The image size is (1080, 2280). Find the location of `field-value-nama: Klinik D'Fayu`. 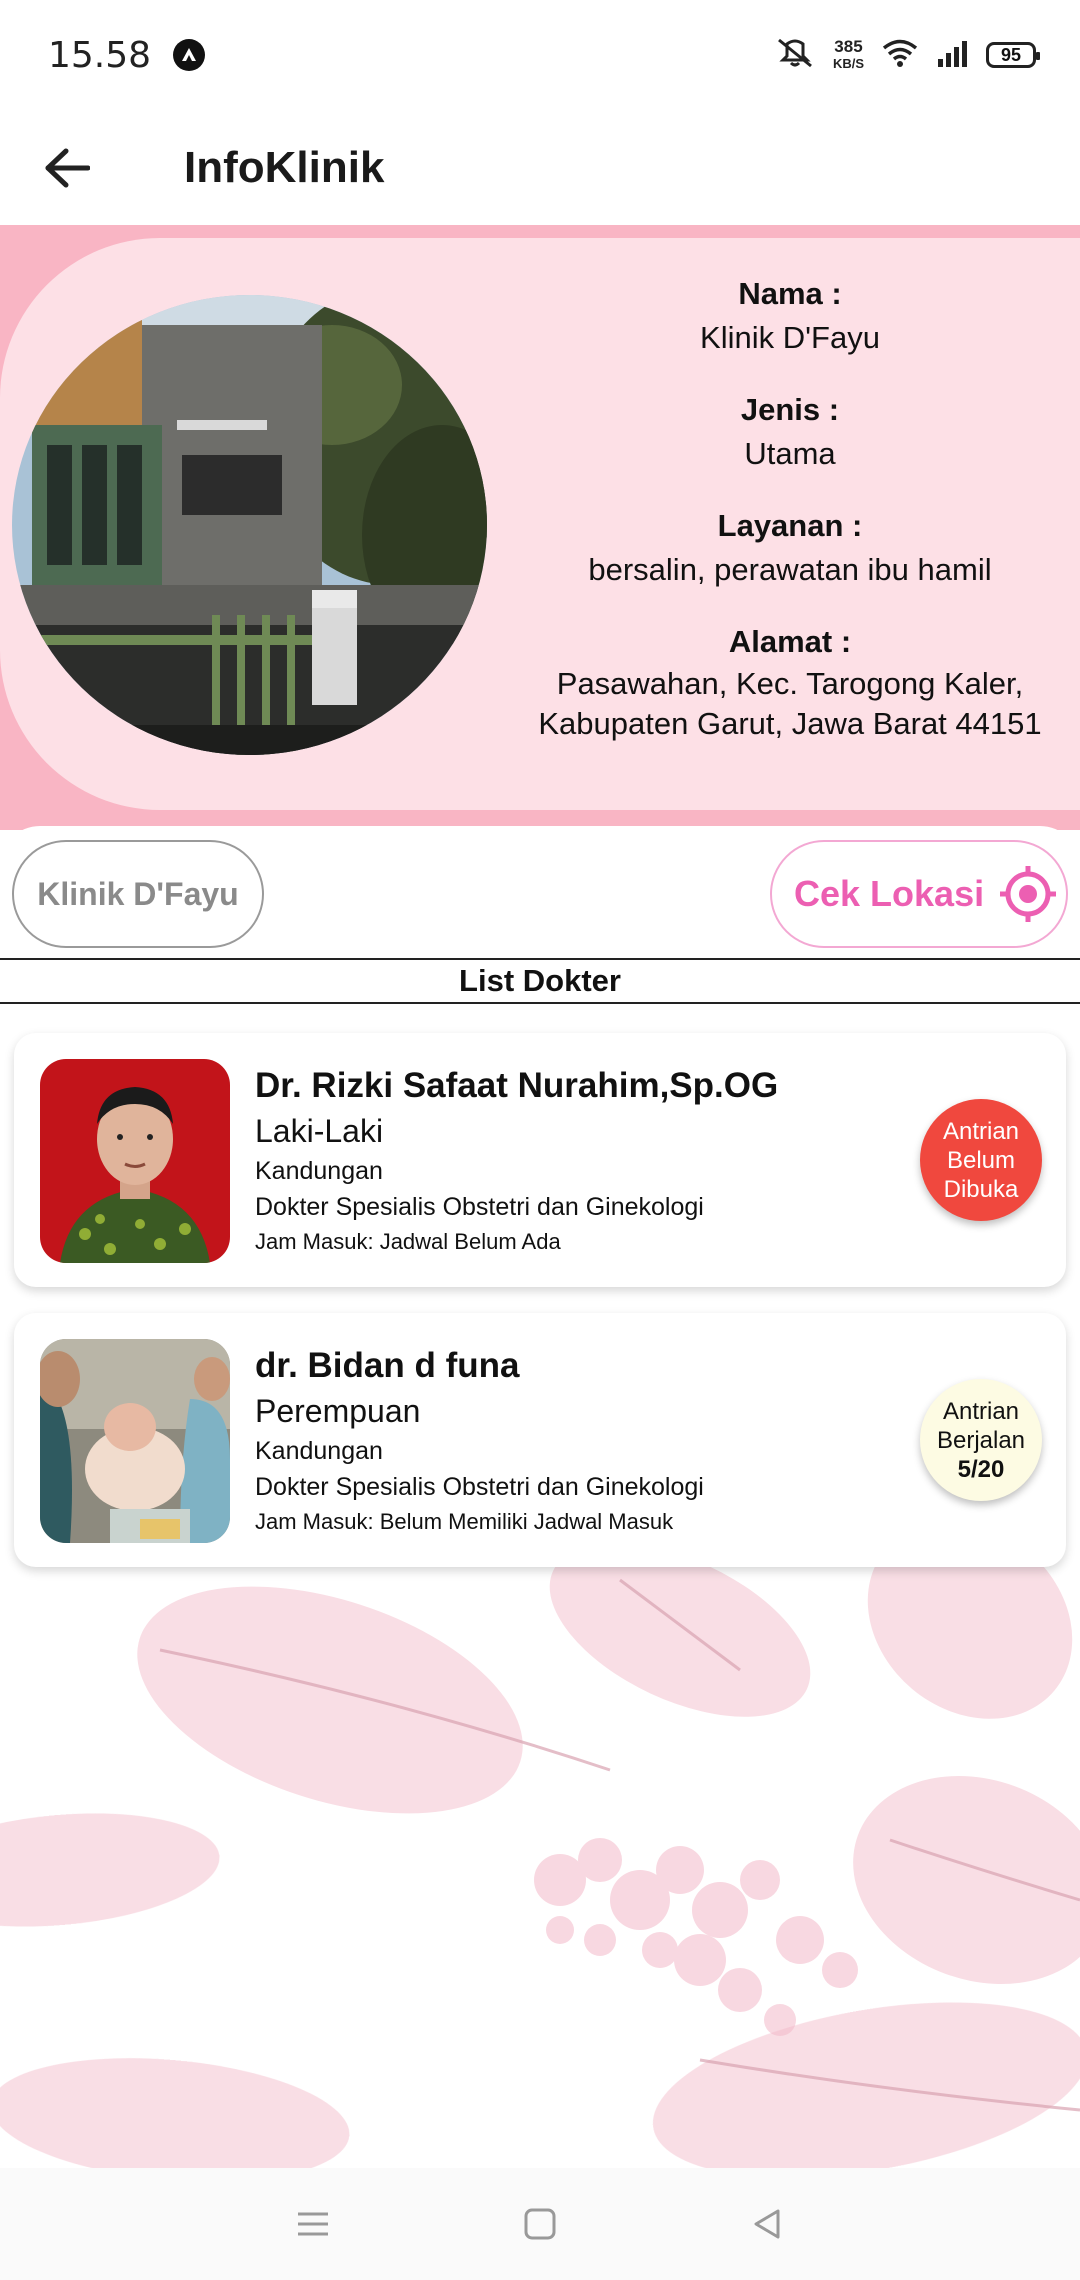

field-value-nama: Klinik D'Fayu is located at coordinates (790, 337).